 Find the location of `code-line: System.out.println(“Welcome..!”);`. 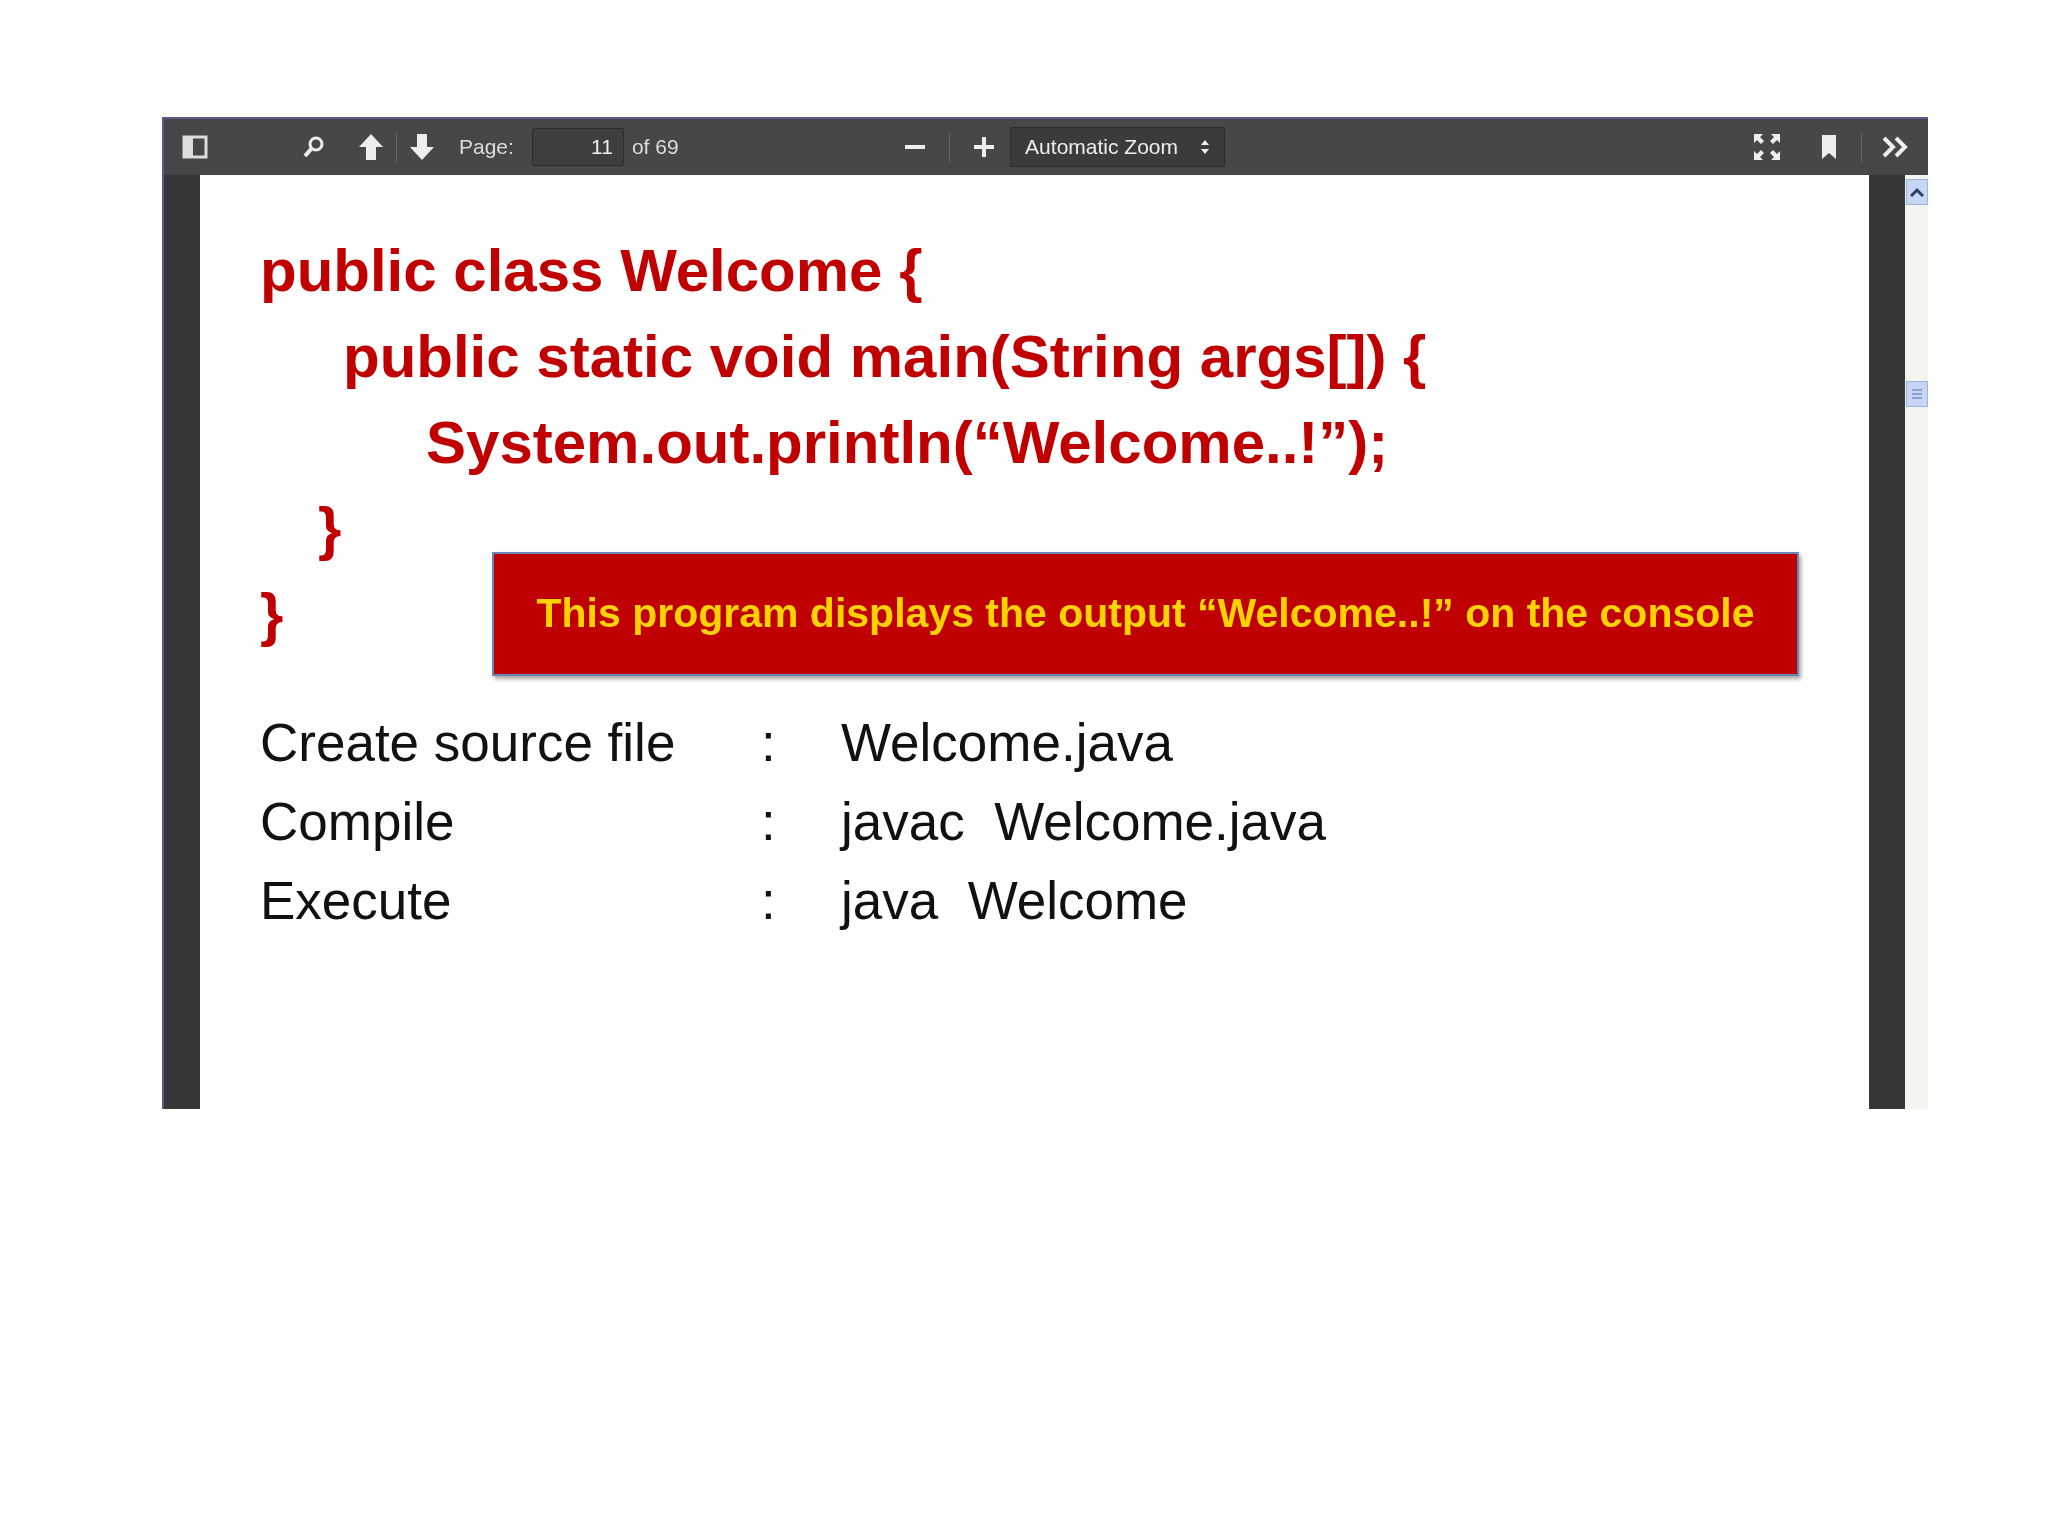

code-line: System.out.println(“Welcome..!”); is located at coordinates (907, 442).